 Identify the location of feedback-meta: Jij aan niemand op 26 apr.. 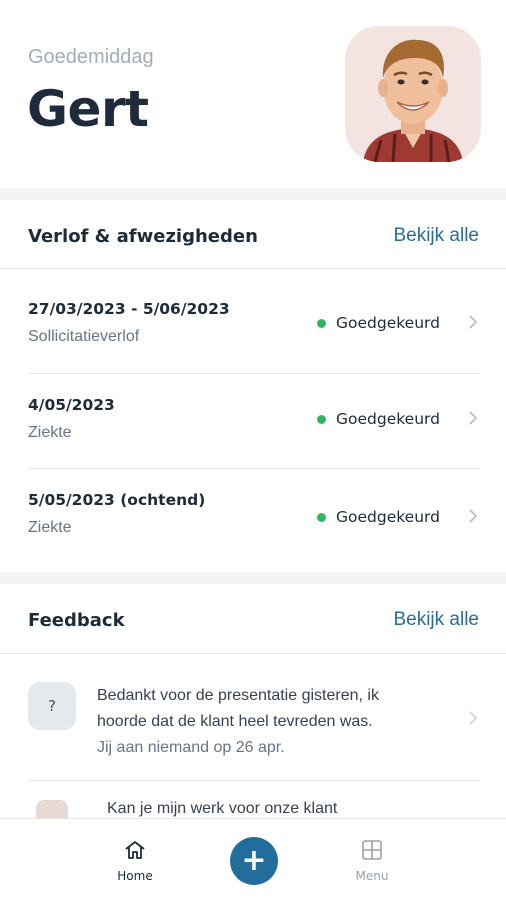
(191, 747).